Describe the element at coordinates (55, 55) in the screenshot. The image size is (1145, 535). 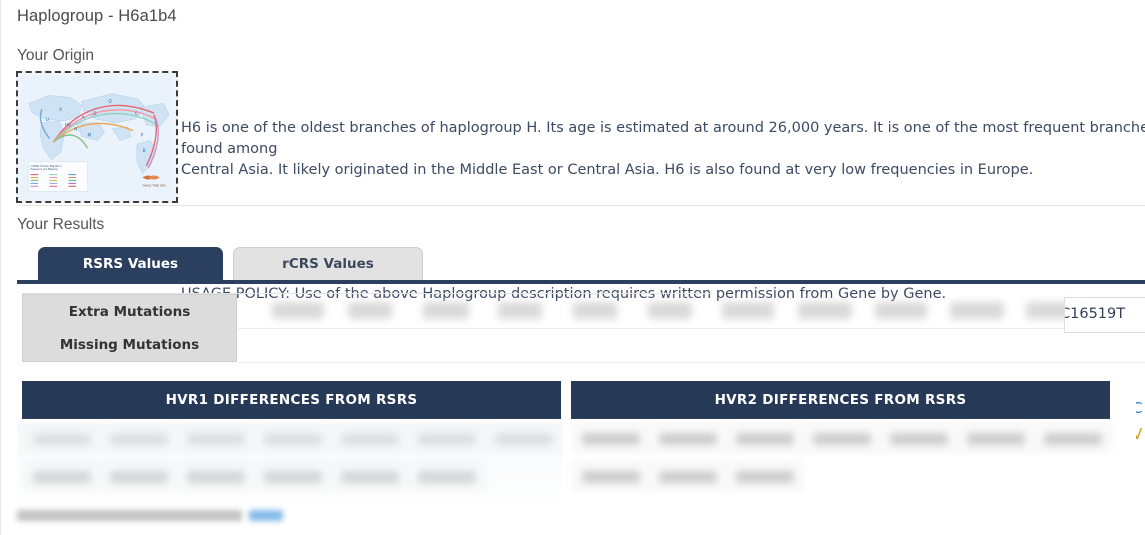
I see `your-origin-heading: Your Origin` at that location.